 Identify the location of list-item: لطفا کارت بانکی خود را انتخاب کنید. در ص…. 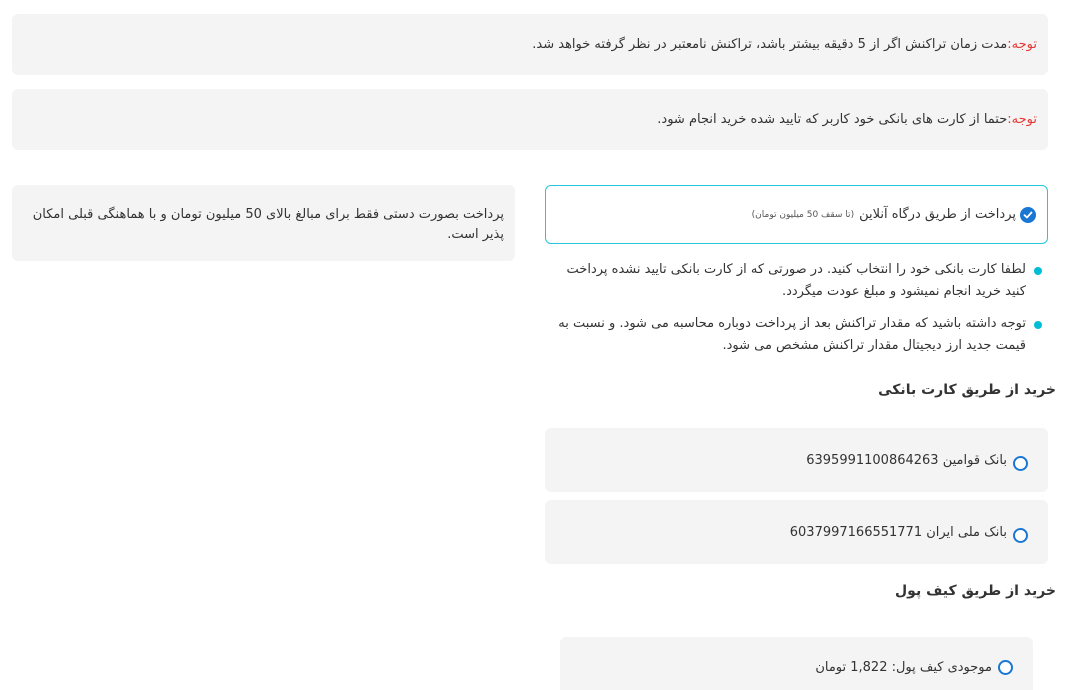
(793, 281).